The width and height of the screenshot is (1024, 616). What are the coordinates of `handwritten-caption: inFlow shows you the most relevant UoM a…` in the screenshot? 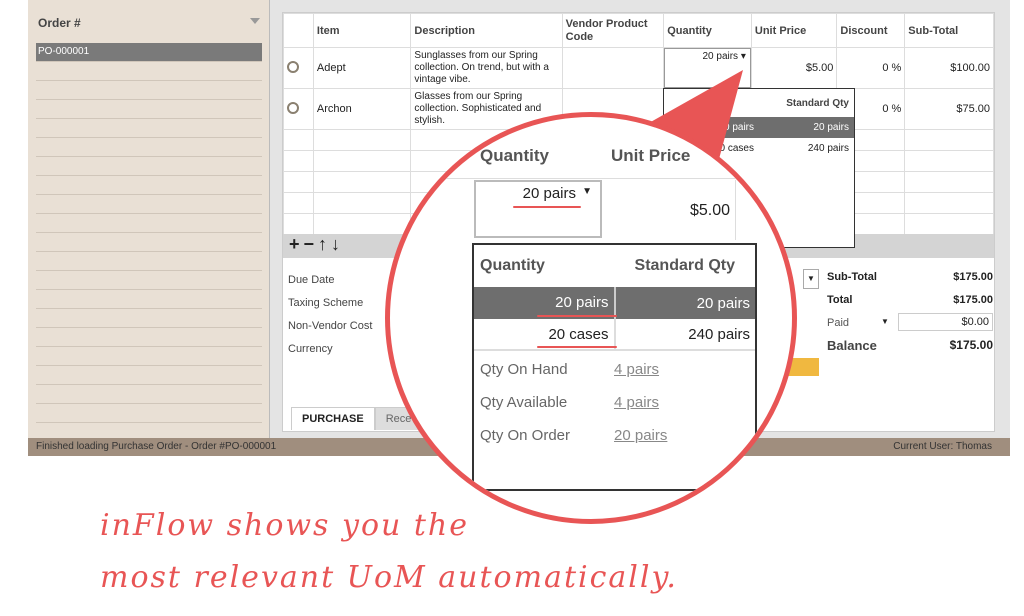 It's located at (389, 552).